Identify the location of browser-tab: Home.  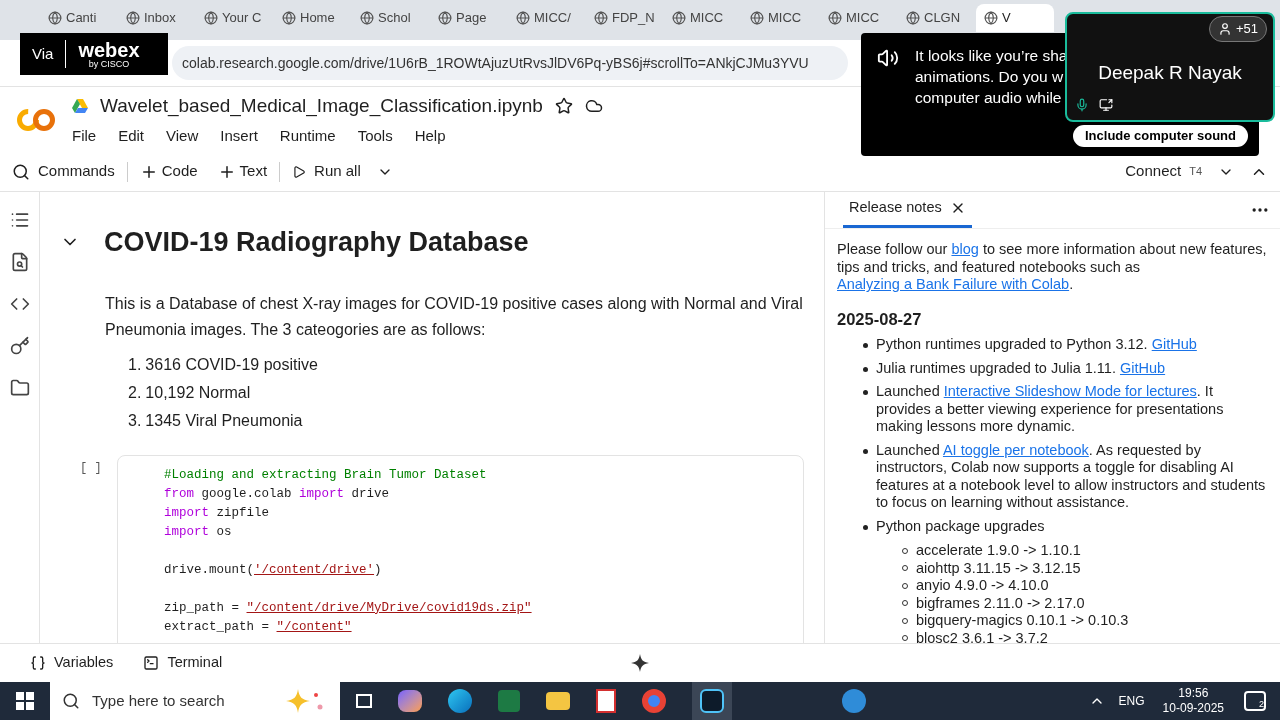
(313, 18).